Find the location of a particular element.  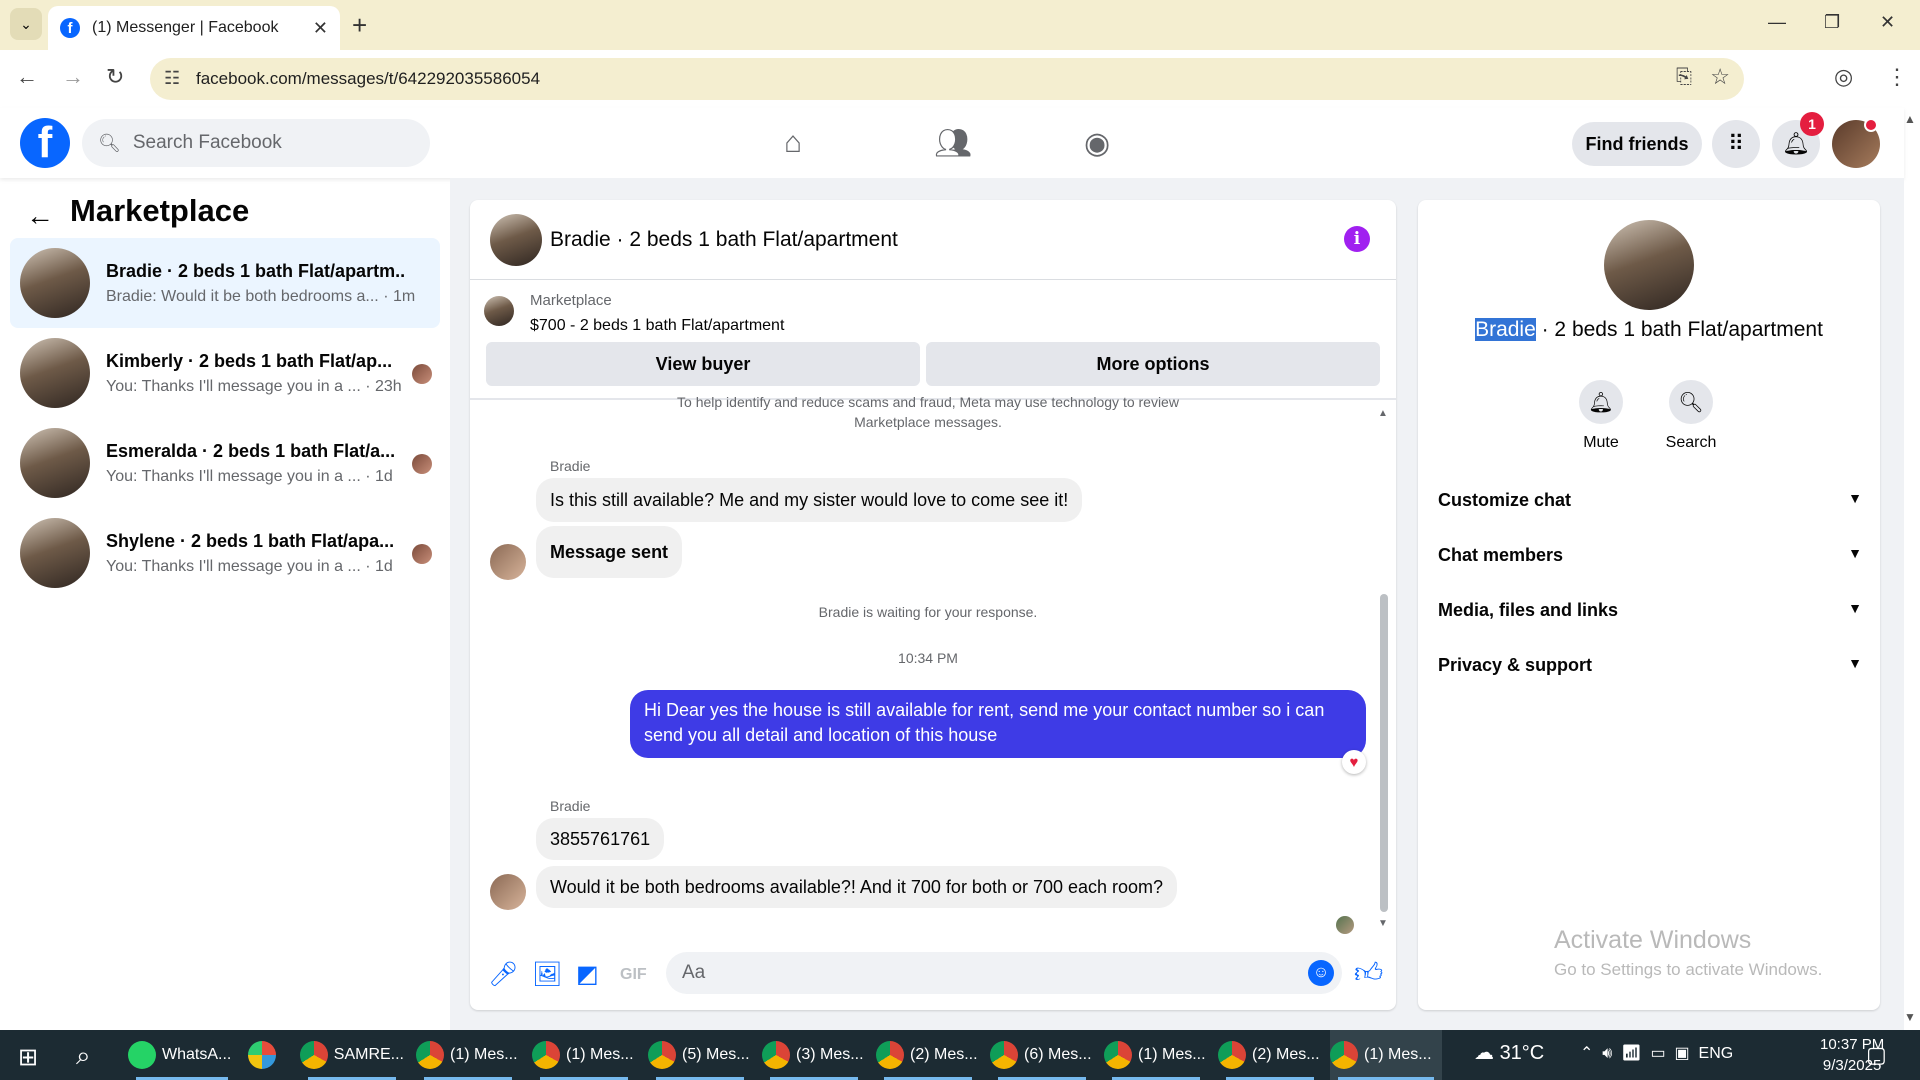

close-tab-icon: ✕ is located at coordinates (320, 28).